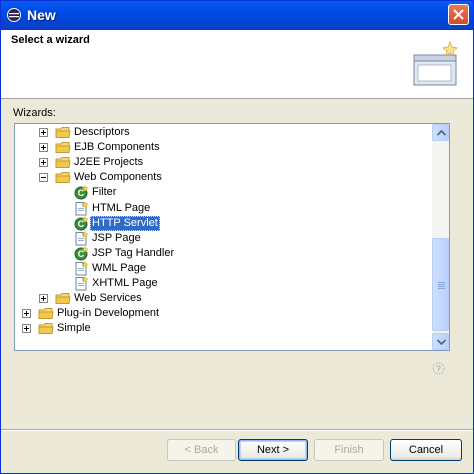 Image resolution: width=474 pixels, height=474 pixels. Describe the element at coordinates (224, 147) in the screenshot. I see `tree-item: EJB Components` at that location.